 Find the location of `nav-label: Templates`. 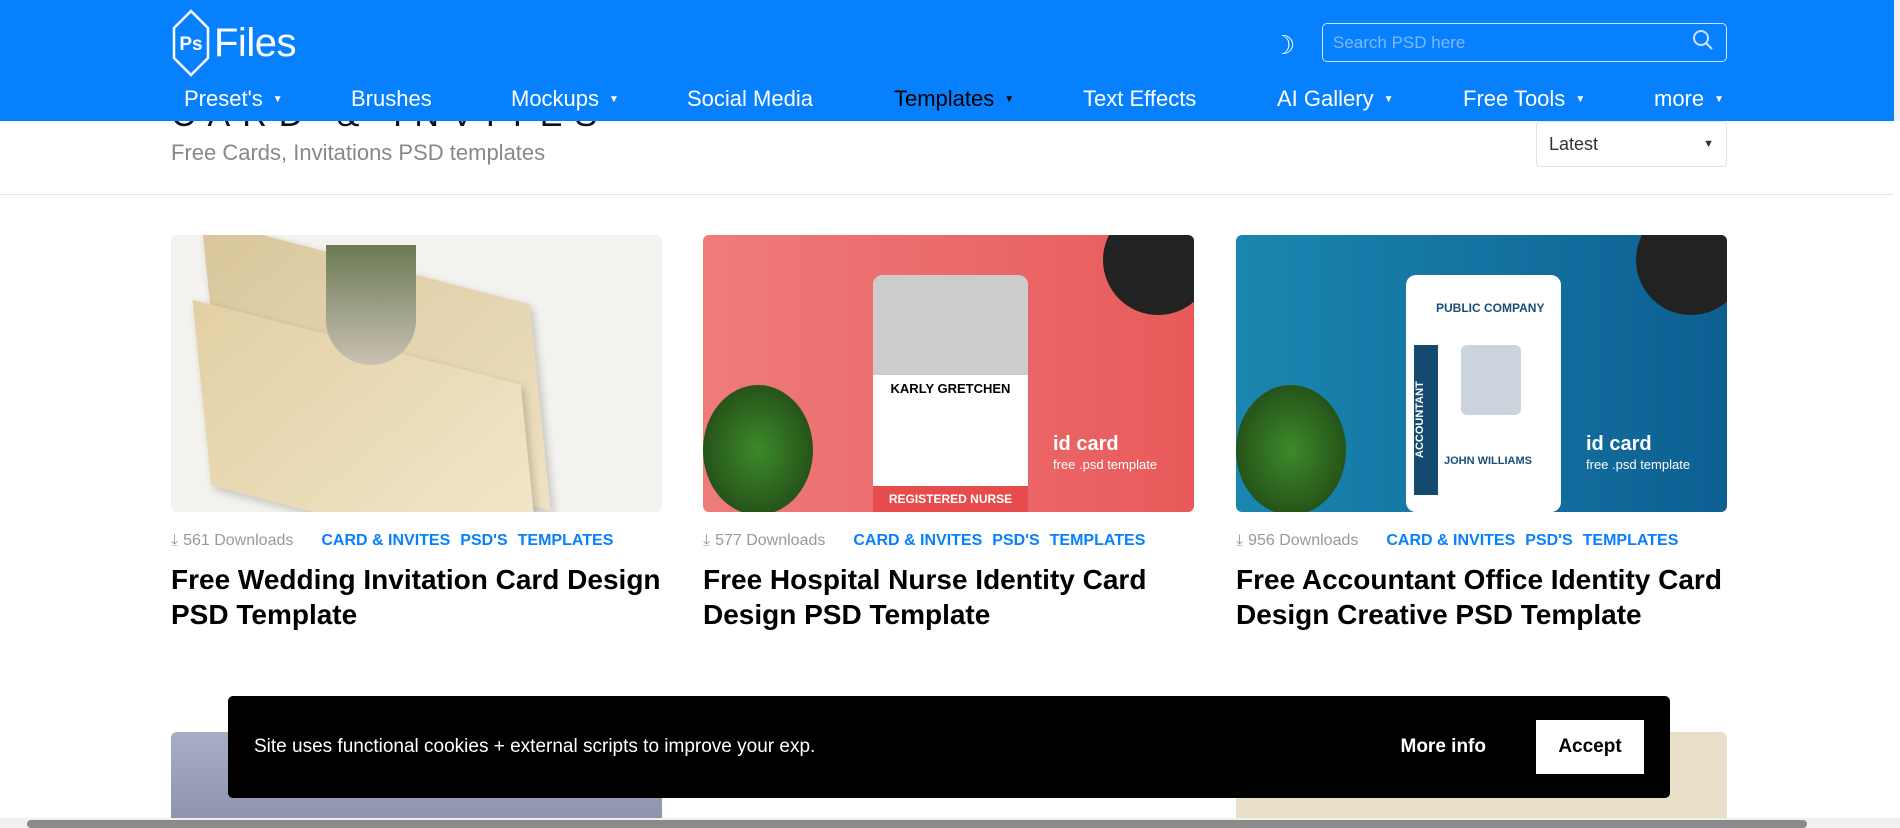

nav-label: Templates is located at coordinates (944, 98).